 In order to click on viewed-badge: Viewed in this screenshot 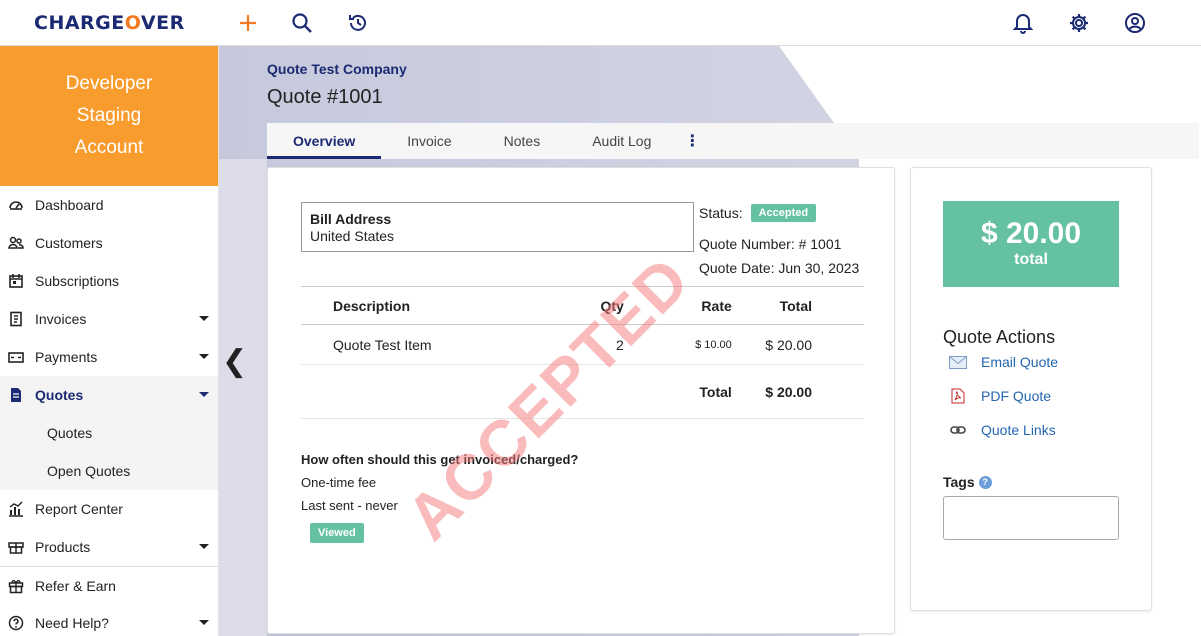, I will do `click(337, 533)`.